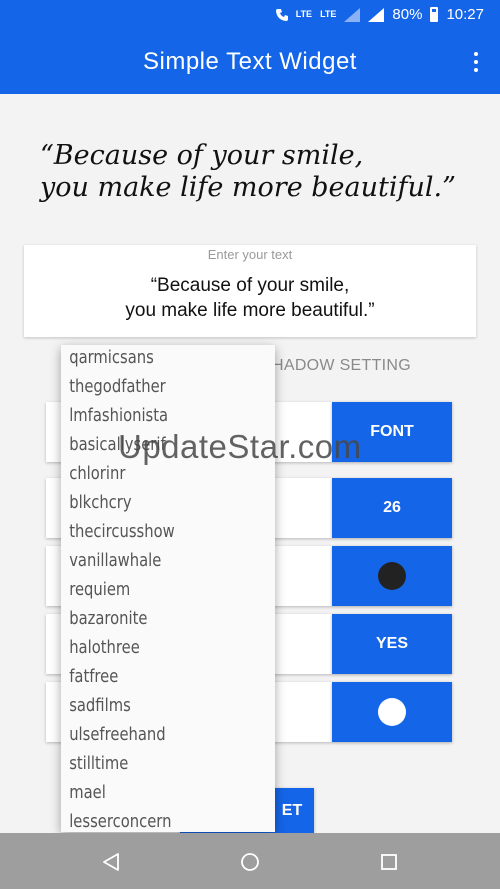 The width and height of the screenshot is (500, 889). I want to click on font-option: requiem, so click(148, 589).